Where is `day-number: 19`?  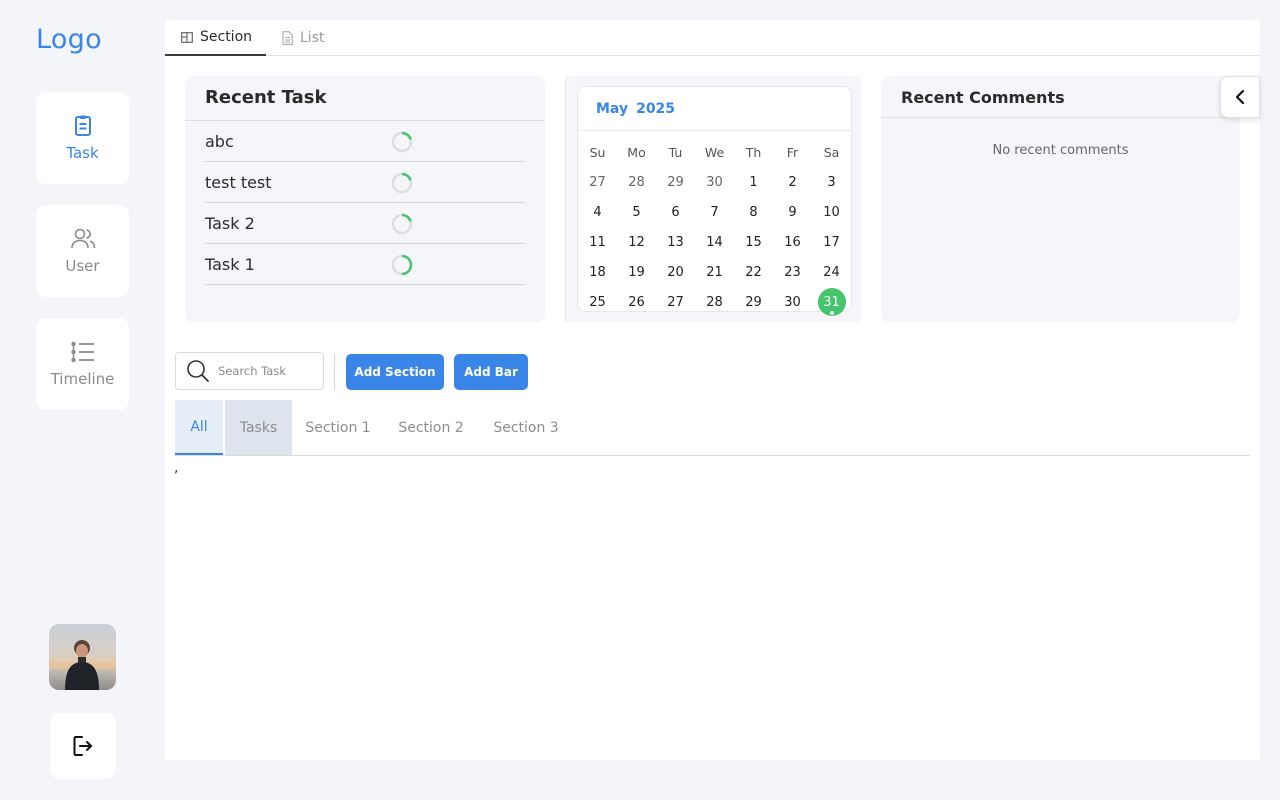
day-number: 19 is located at coordinates (636, 272).